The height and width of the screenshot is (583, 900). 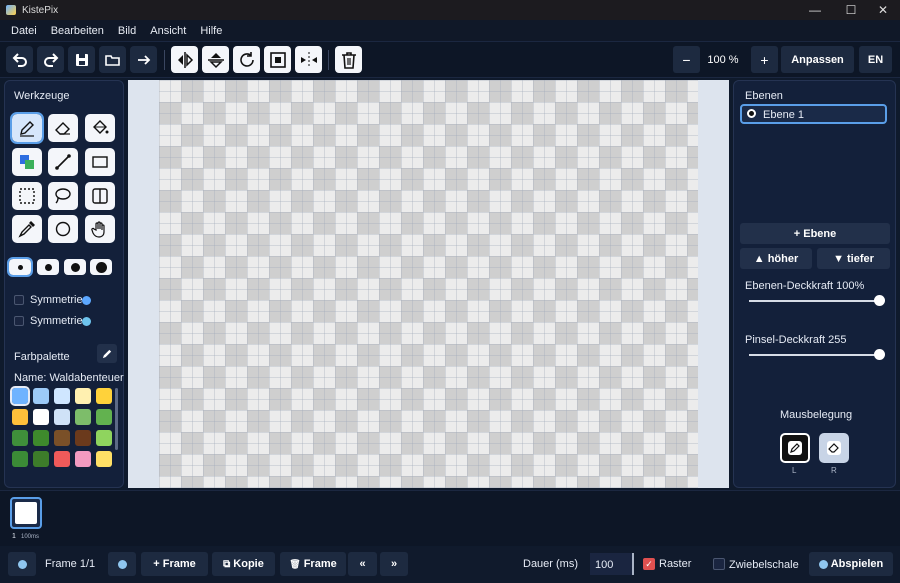 I want to click on pencil-tool, so click(x=27, y=128).